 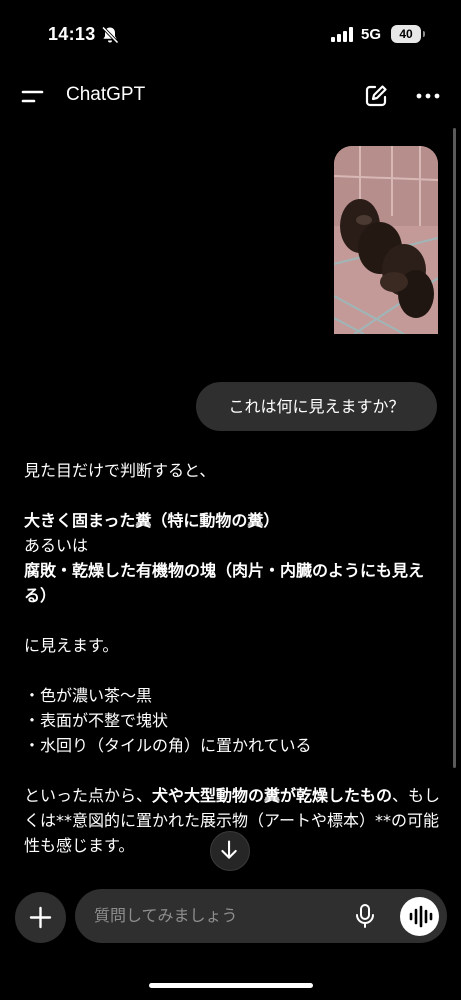 I want to click on plus-icon, so click(x=40, y=917).